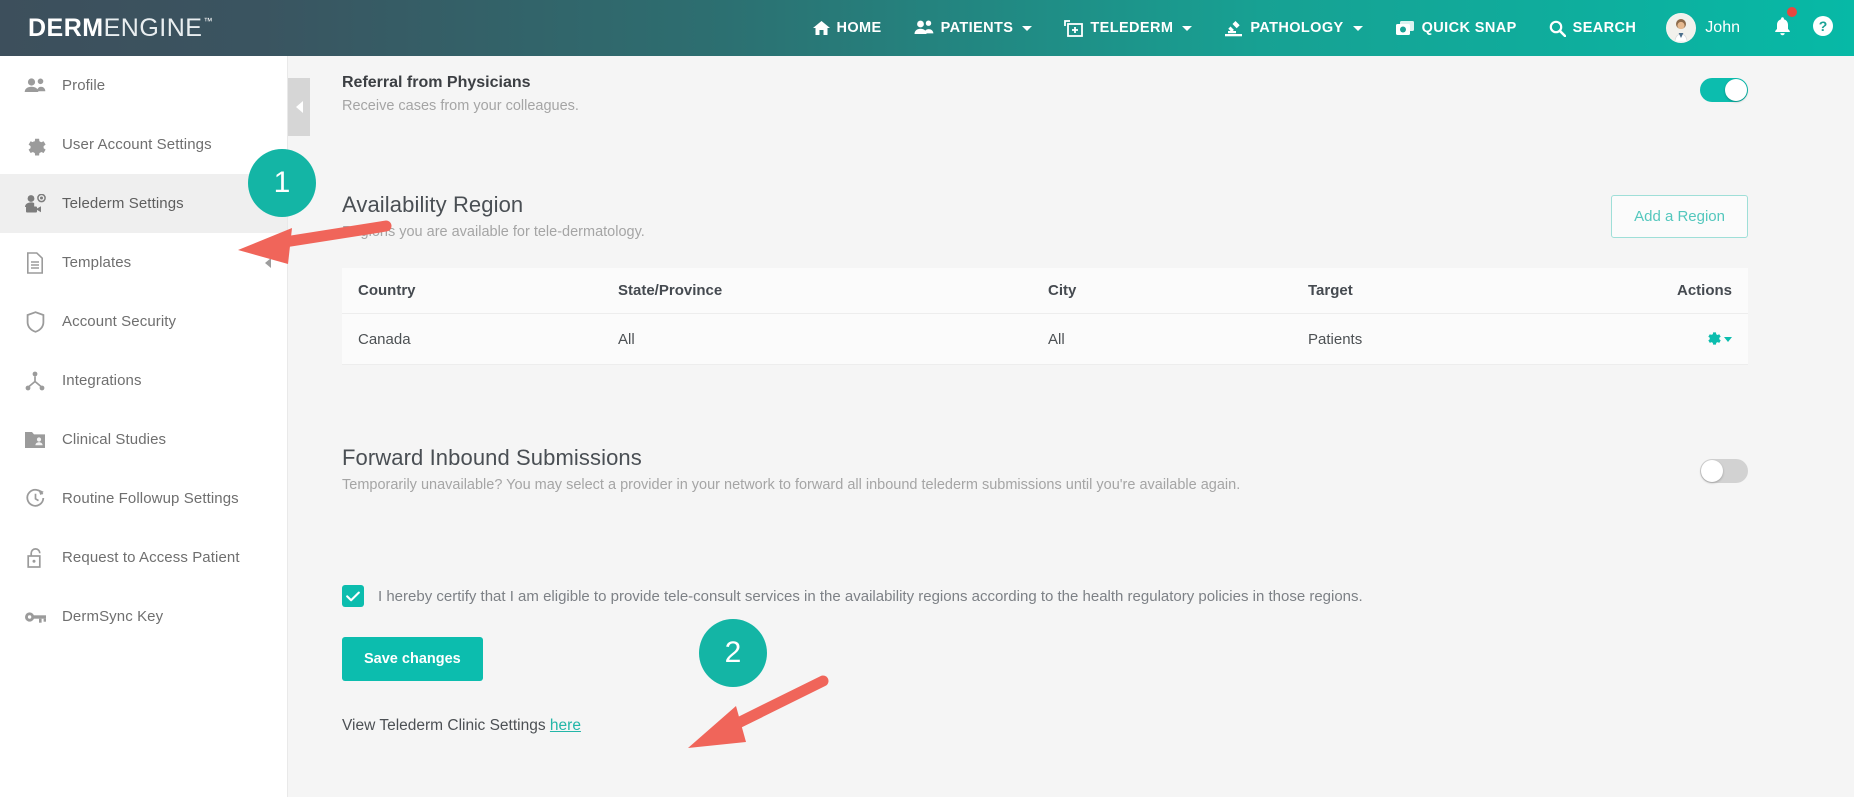  I want to click on document-icon, so click(35, 262).